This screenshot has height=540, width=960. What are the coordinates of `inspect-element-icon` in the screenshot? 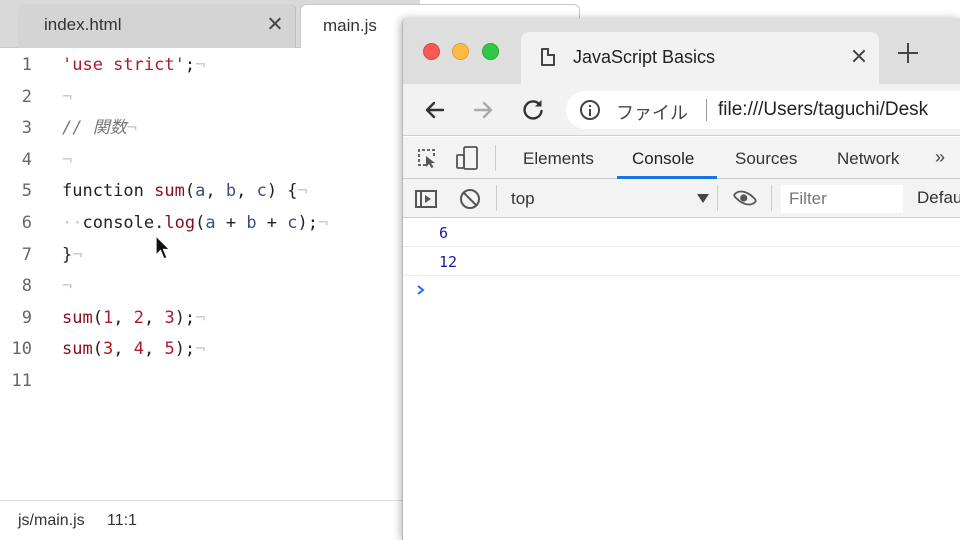 It's located at (428, 158).